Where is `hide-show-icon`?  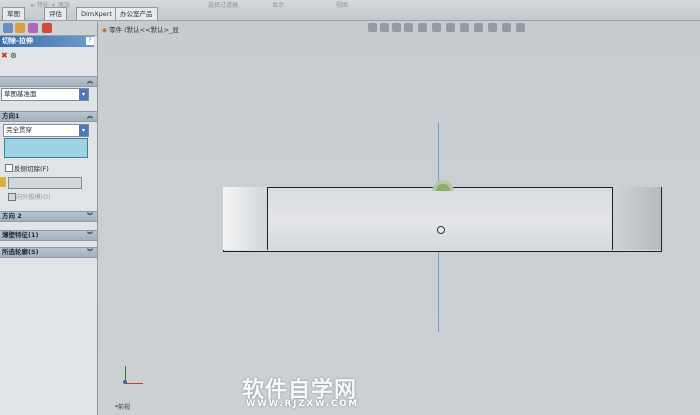
hide-show-icon is located at coordinates (450, 27).